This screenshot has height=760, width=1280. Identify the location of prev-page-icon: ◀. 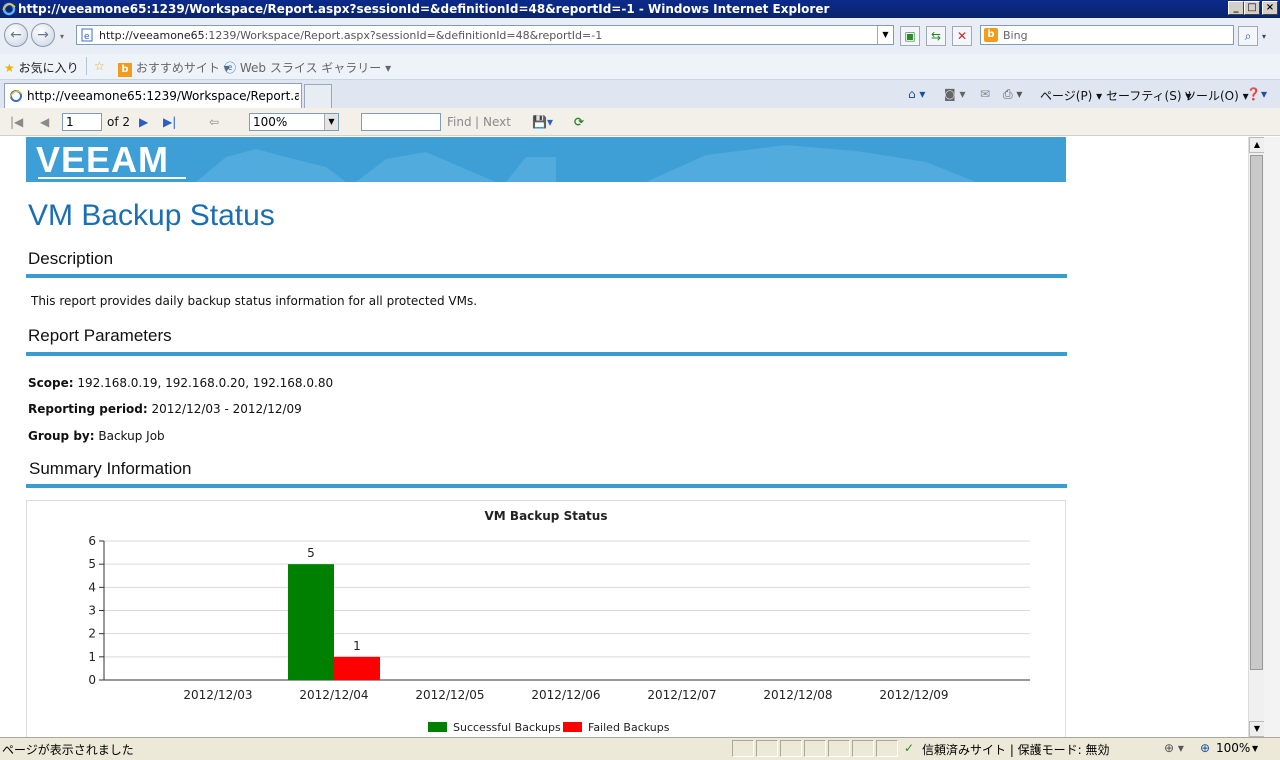
(44, 122).